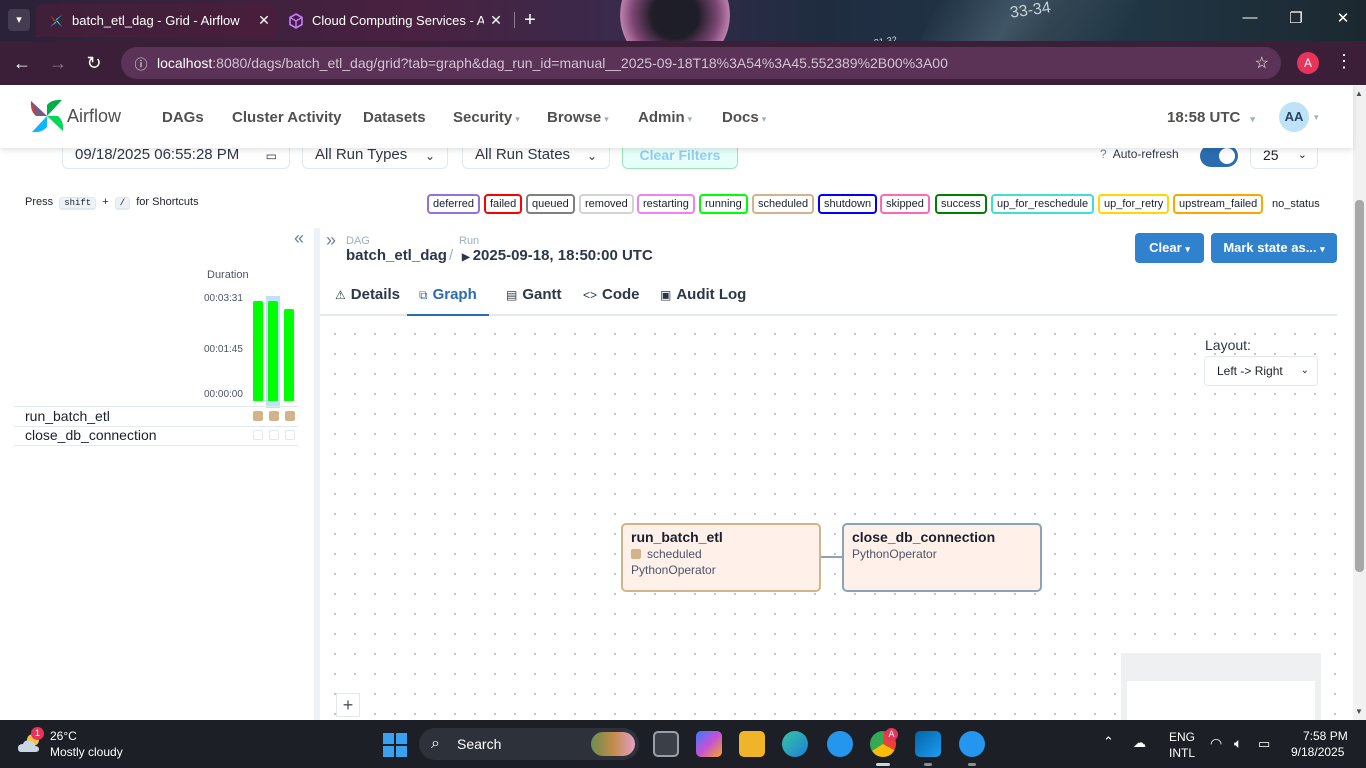  Describe the element at coordinates (1216, 743) in the screenshot. I see `wifi-icon: ◠` at that location.